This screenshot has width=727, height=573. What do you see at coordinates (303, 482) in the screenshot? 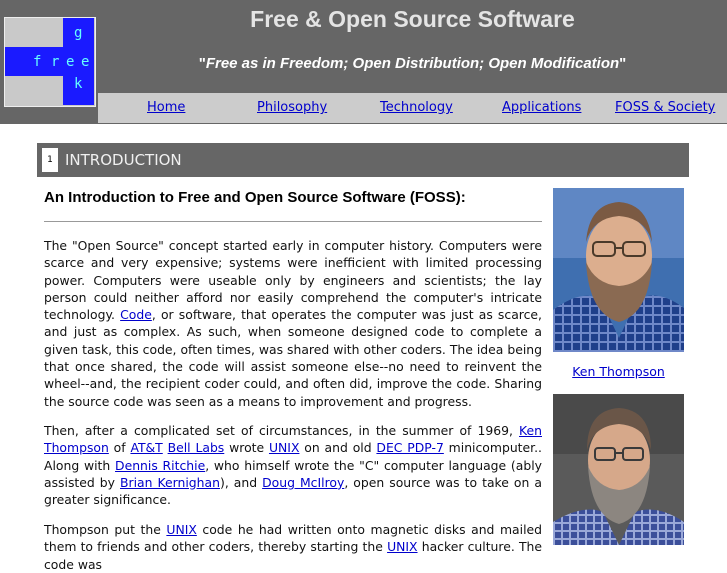
I see `doug-mcilroy-link: Doug McIlroy` at bounding box center [303, 482].